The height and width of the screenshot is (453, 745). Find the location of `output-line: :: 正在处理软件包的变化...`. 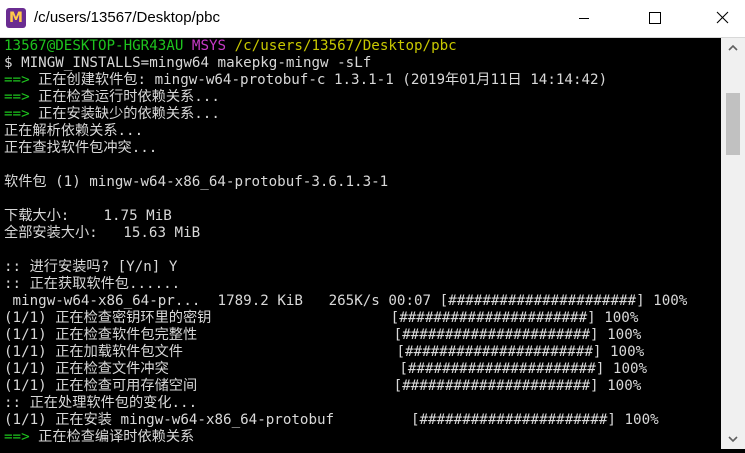

output-line: :: 正在处理软件包的变化... is located at coordinates (101, 403).